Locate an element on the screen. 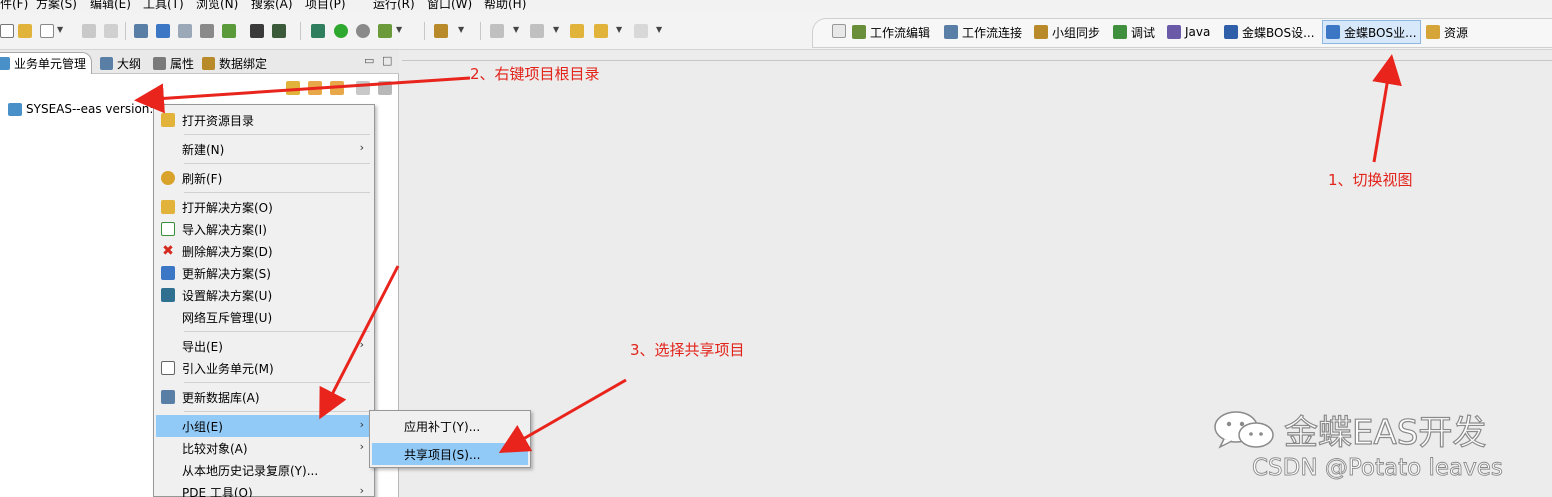 This screenshot has height=497, width=1552. tab-label: 数据绑定 is located at coordinates (243, 63).